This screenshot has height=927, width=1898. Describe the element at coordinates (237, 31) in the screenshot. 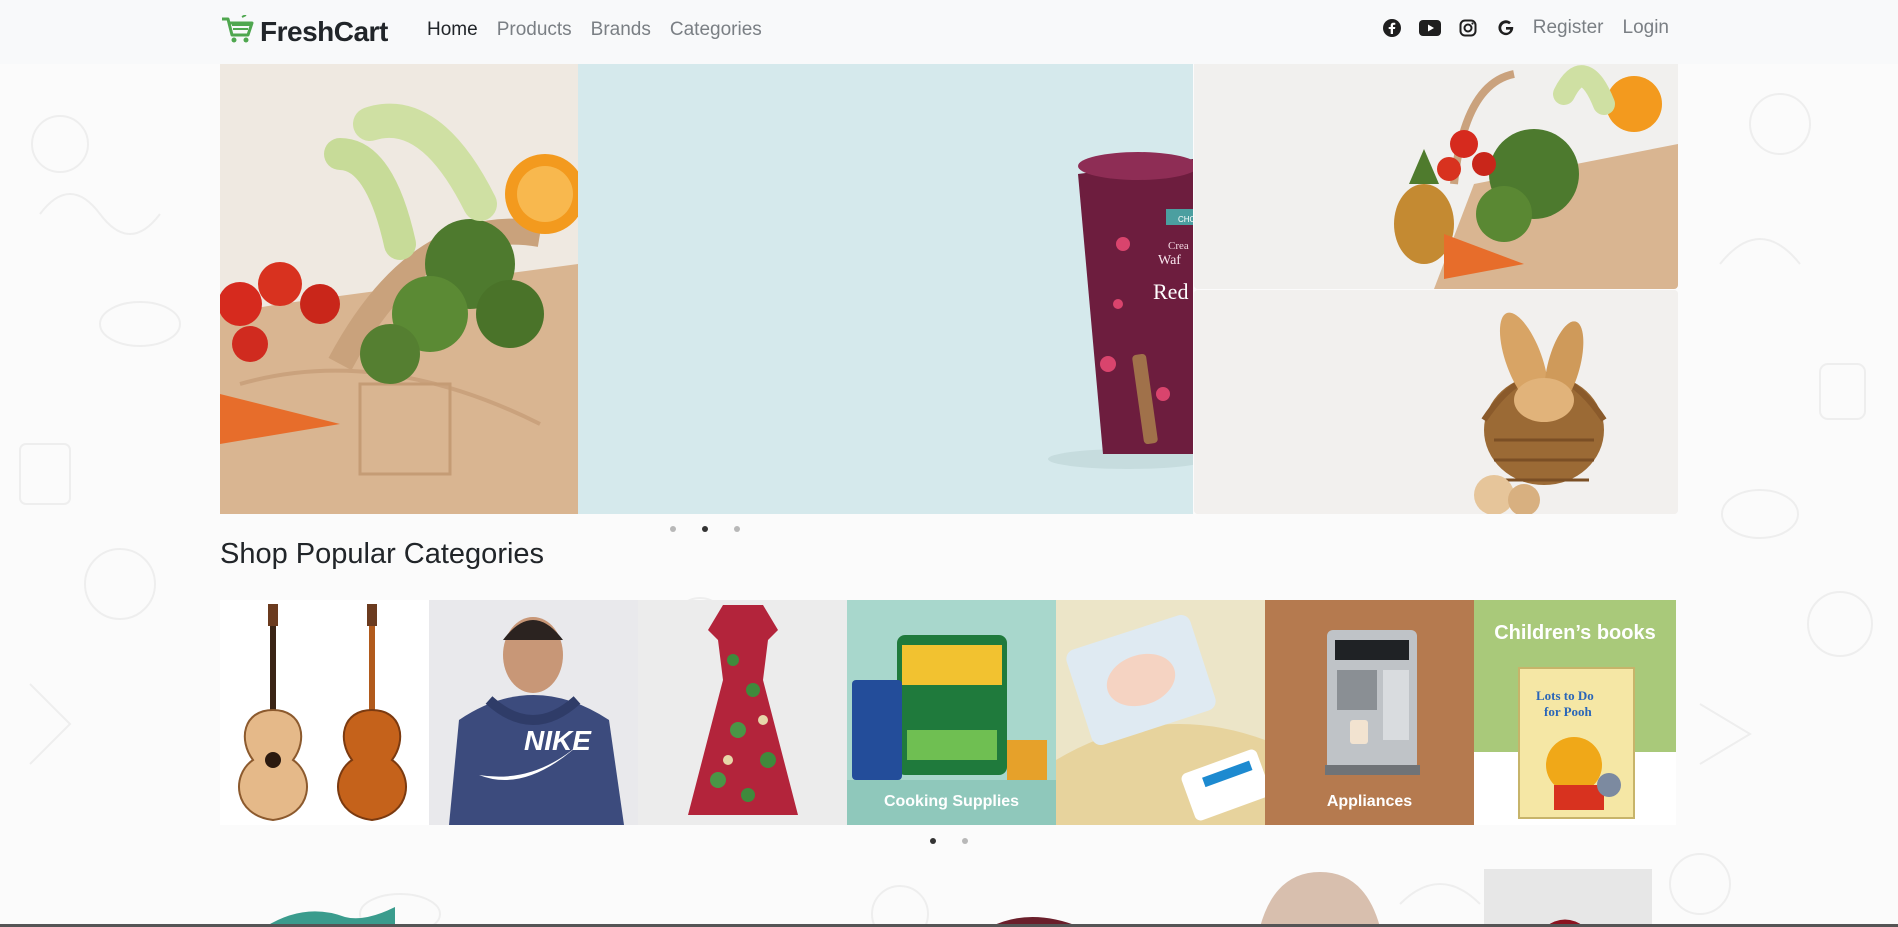

I see `shopping-cart-icon` at that location.